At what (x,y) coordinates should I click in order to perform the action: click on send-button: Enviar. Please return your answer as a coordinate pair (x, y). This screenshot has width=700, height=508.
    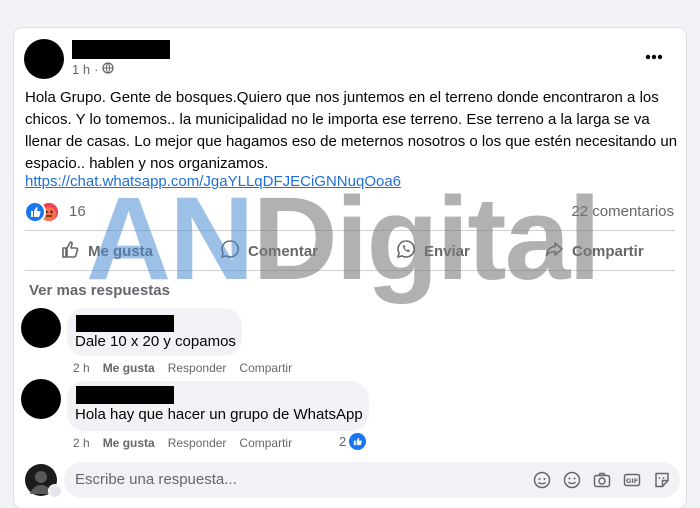
    Looking at the image, I should click on (433, 251).